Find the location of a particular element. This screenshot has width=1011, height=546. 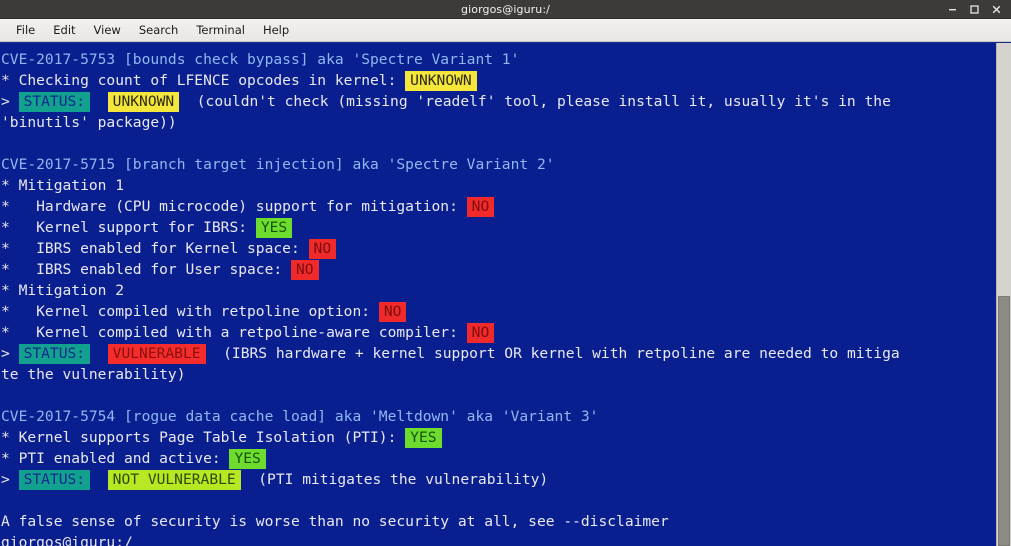

terminal-text: giorgos@iguru:/ is located at coordinates (67, 540).